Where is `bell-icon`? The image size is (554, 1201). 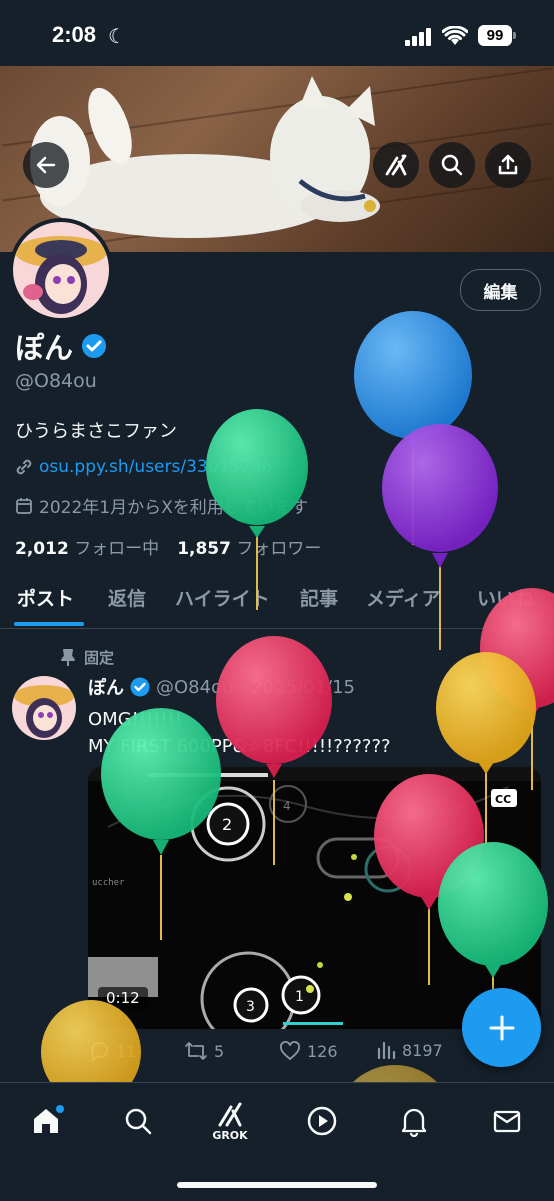 bell-icon is located at coordinates (414, 1122).